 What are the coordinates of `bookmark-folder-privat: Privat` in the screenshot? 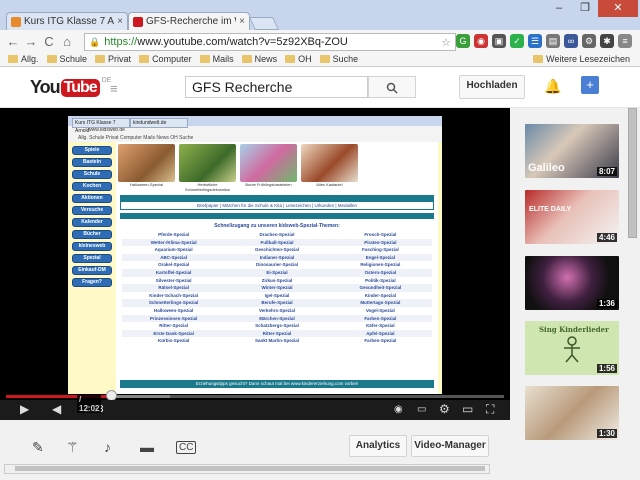 It's located at (113, 59).